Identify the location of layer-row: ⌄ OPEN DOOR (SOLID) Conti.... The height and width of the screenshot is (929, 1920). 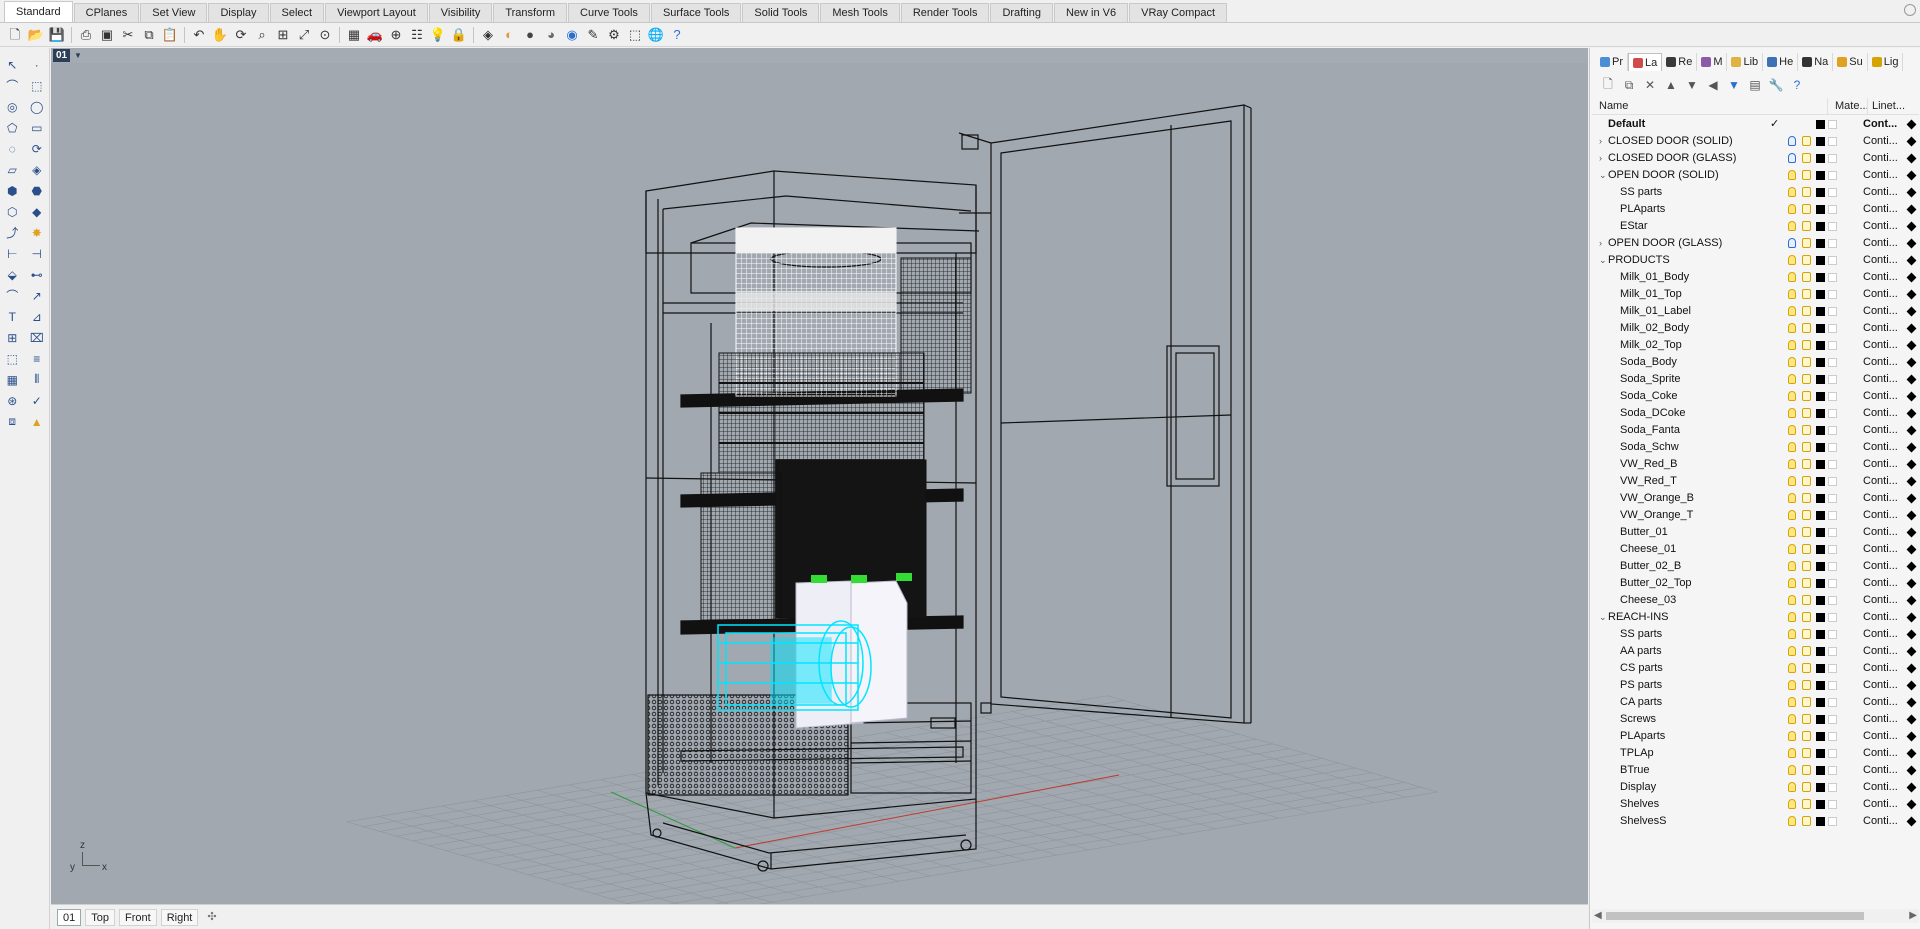
(1755, 175).